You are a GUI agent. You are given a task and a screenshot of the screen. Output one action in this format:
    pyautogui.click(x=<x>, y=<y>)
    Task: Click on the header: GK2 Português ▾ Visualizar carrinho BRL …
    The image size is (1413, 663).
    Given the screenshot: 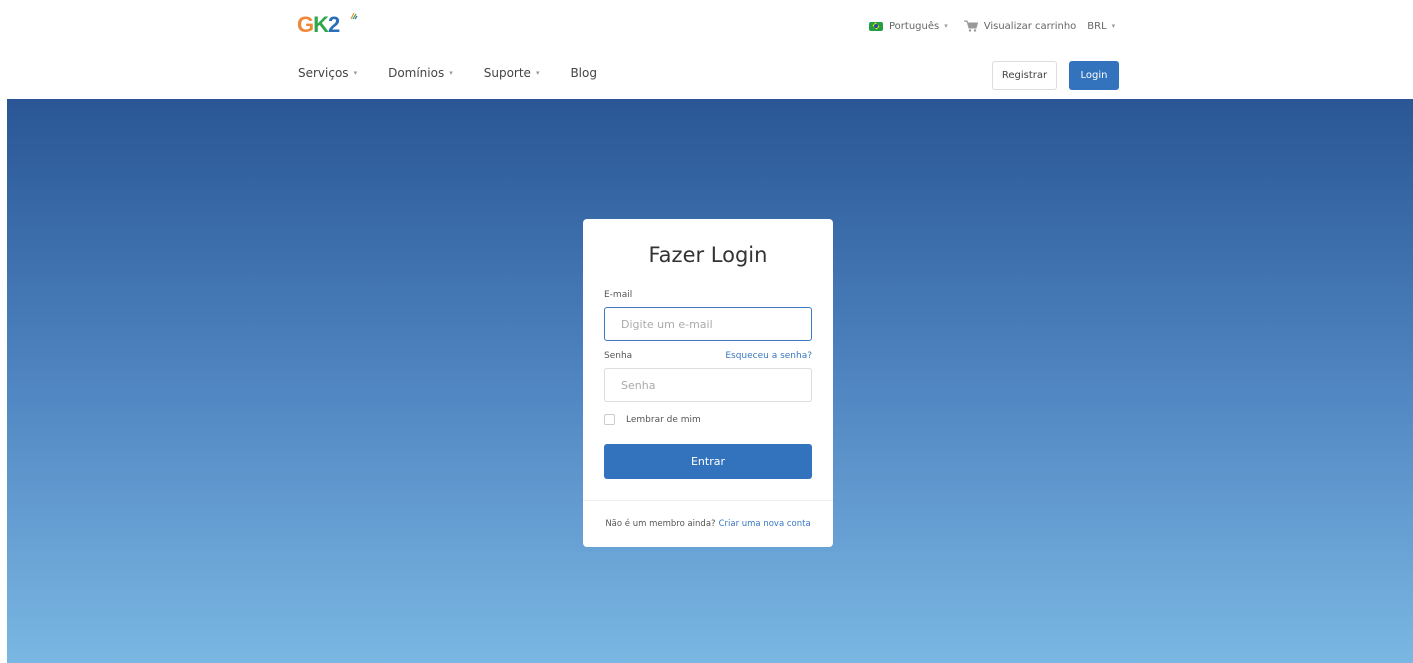 What is the action you would take?
    pyautogui.click(x=706, y=49)
    